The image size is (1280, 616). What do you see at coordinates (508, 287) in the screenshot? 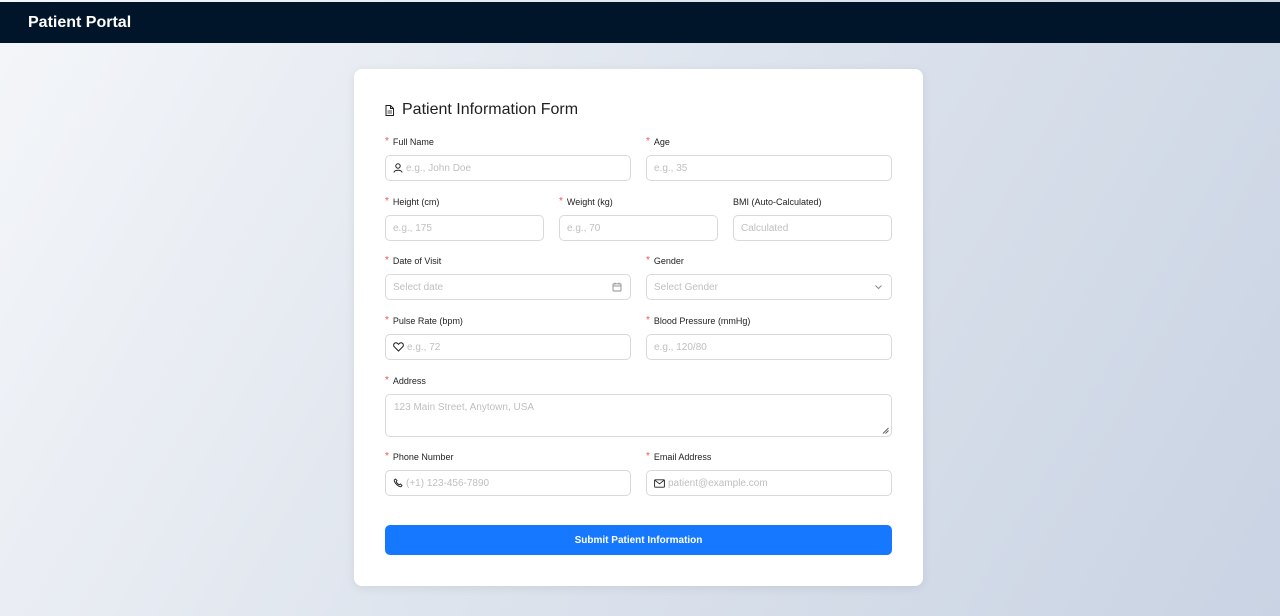
I see `date-picker: Select date` at bounding box center [508, 287].